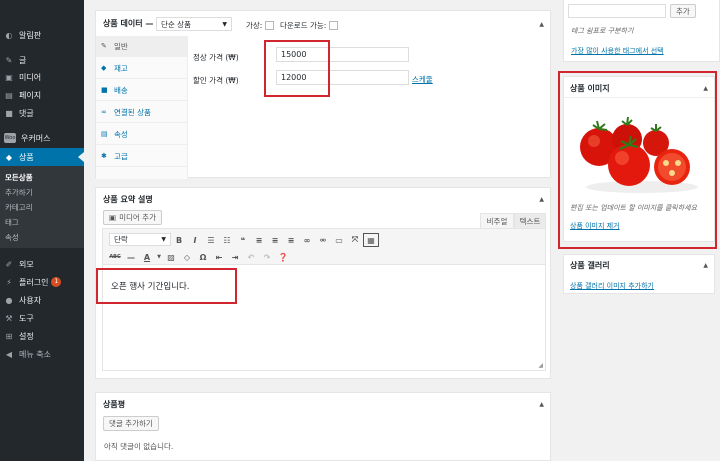 The image size is (720, 461). I want to click on tab-attributes: ▤ 속성, so click(142, 134).